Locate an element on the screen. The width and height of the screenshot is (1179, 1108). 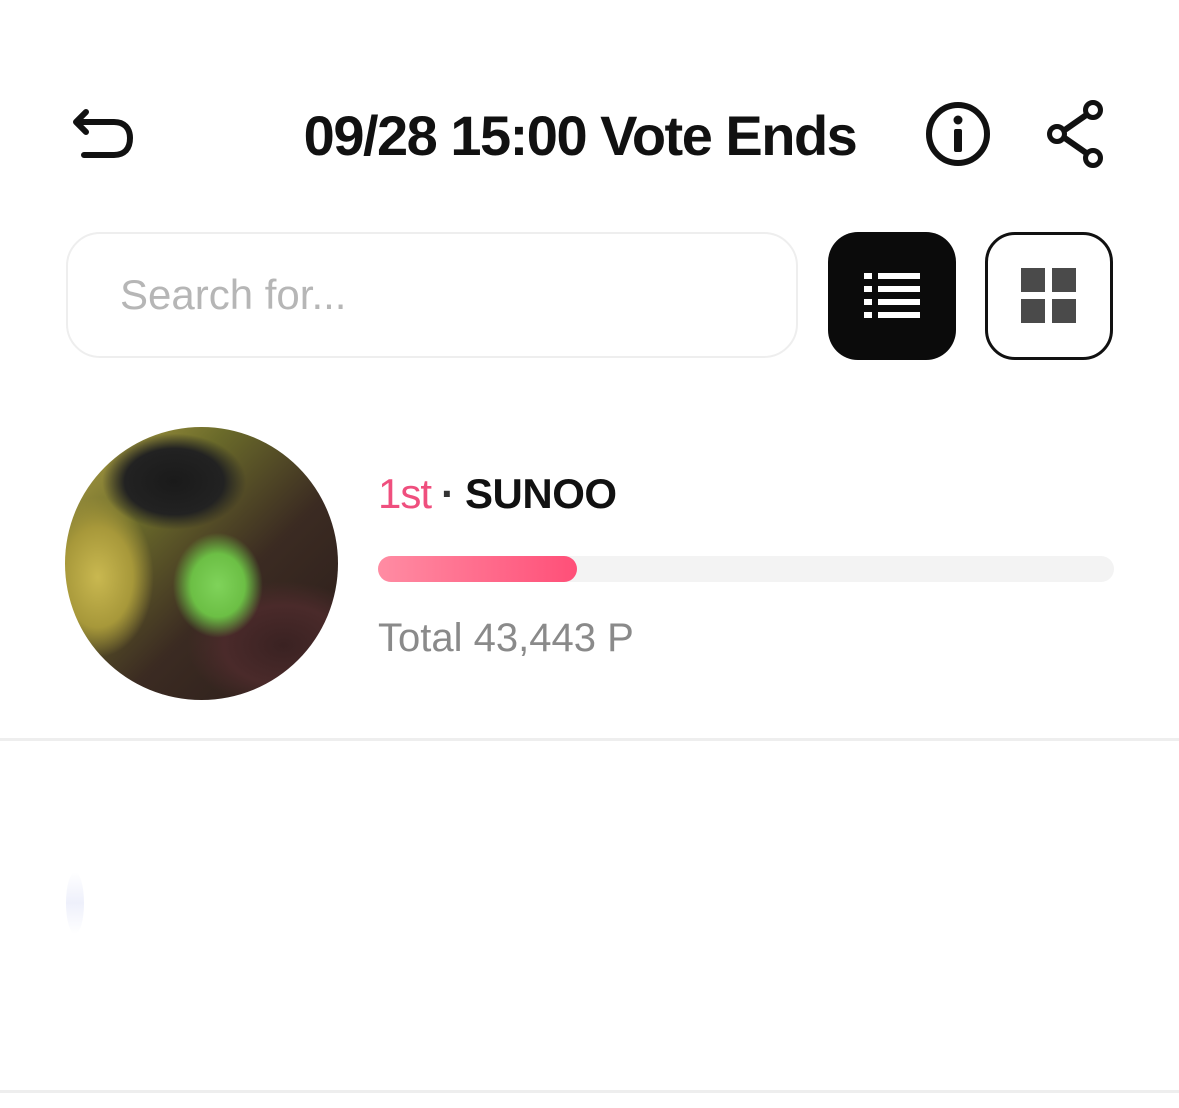
share-icon is located at coordinates (1075, 134).